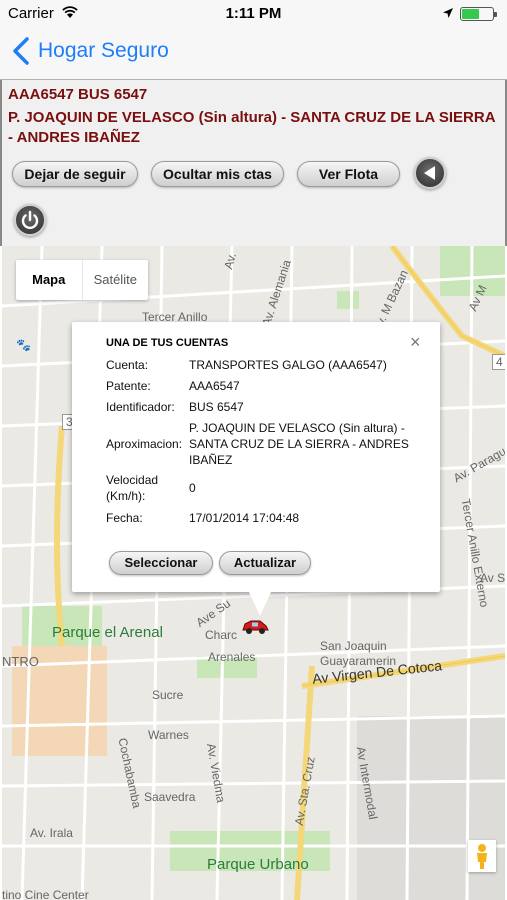  What do you see at coordinates (107, 632) in the screenshot?
I see `map-label-park: Parque el Arenal` at bounding box center [107, 632].